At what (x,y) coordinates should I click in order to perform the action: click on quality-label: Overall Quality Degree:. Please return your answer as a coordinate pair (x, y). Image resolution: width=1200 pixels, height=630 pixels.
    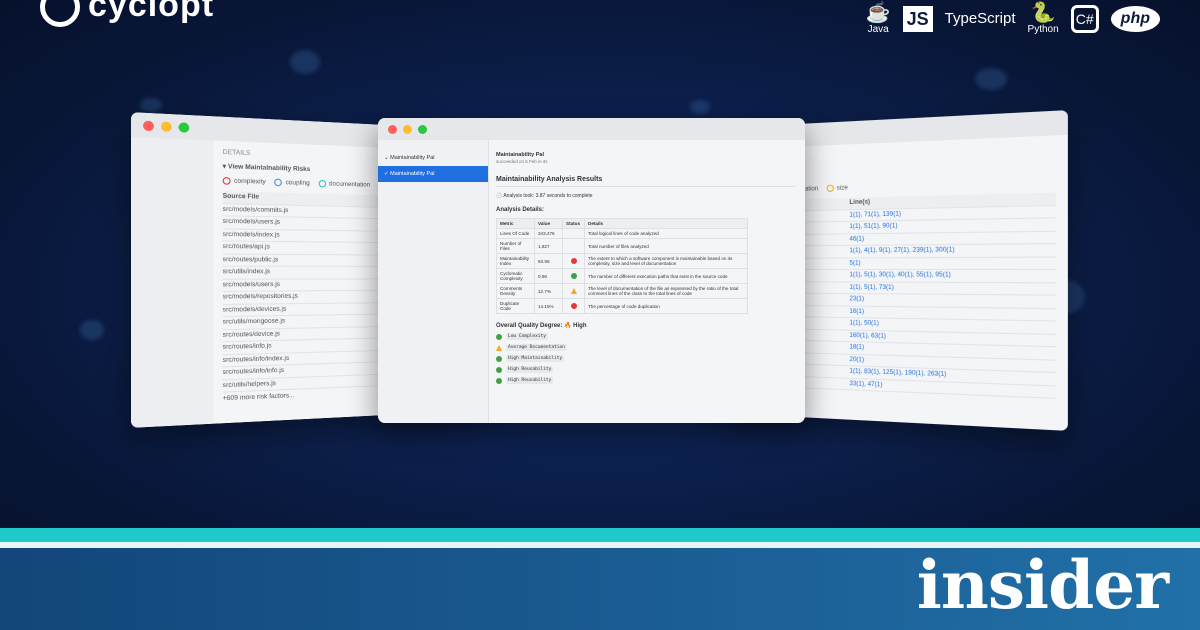
    Looking at the image, I should click on (529, 326).